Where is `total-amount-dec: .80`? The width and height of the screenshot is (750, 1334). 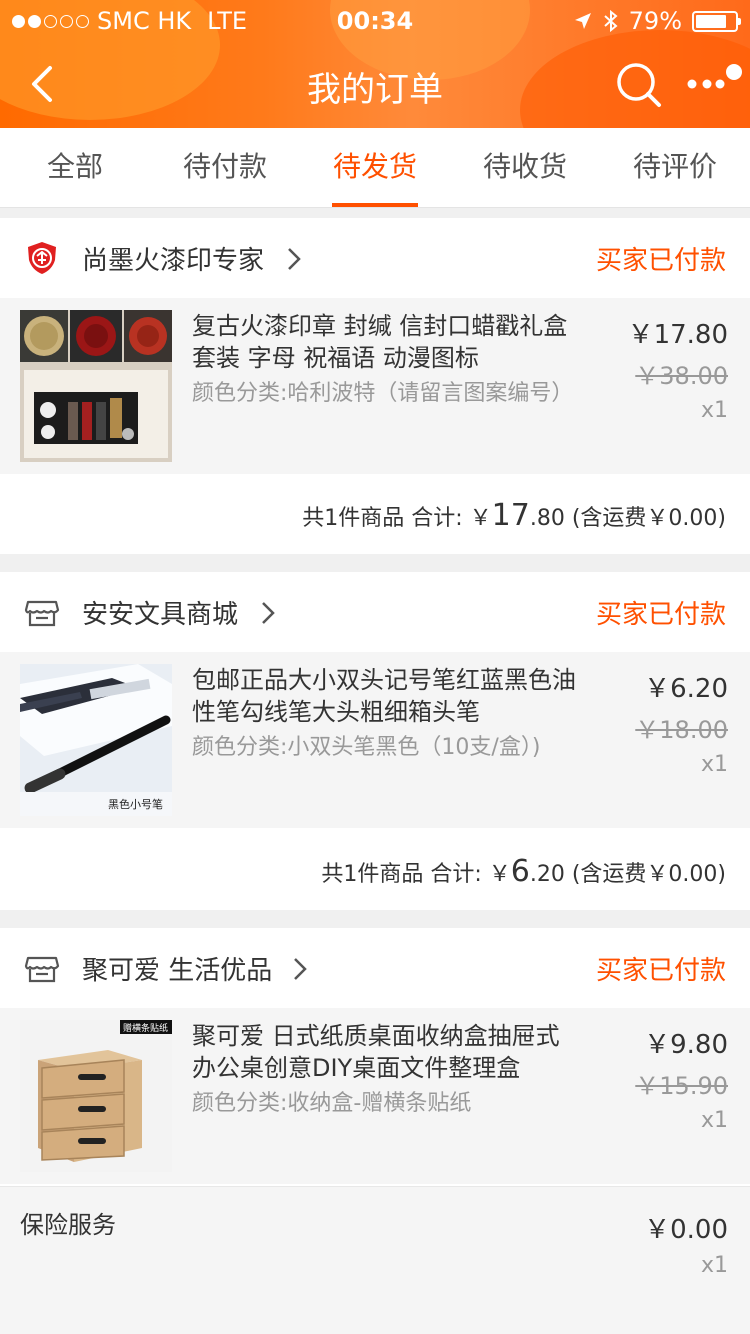
total-amount-dec: .80 is located at coordinates (547, 518).